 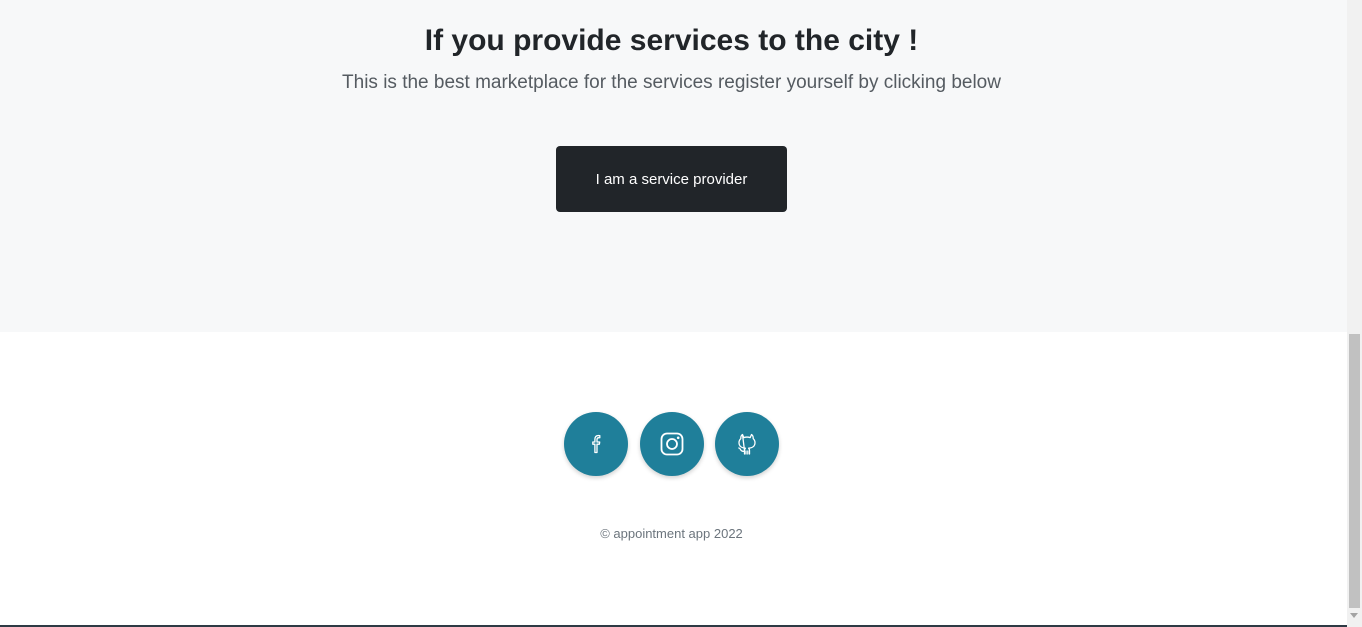 What do you see at coordinates (671, 533) in the screenshot?
I see `copyright-text: © appointment app 2022` at bounding box center [671, 533].